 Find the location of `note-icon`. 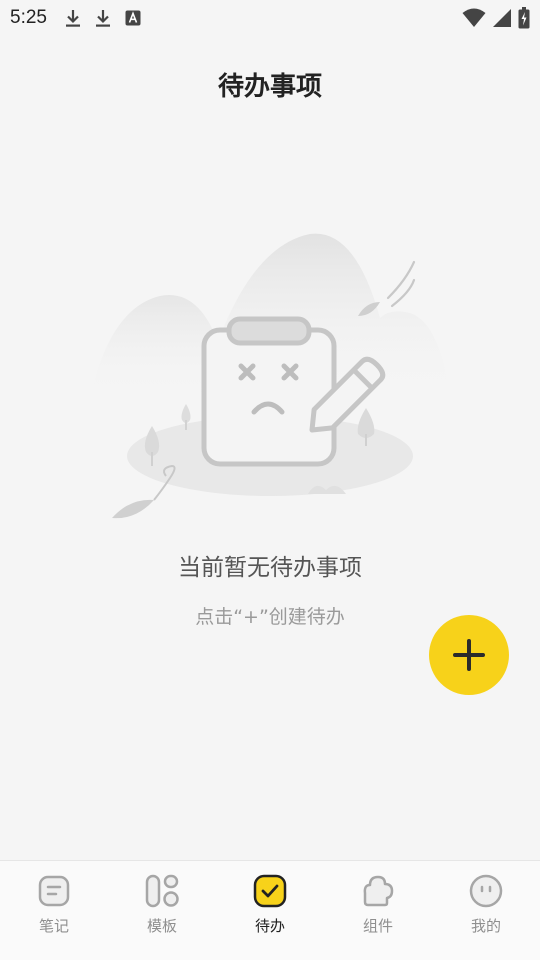

note-icon is located at coordinates (54, 891).